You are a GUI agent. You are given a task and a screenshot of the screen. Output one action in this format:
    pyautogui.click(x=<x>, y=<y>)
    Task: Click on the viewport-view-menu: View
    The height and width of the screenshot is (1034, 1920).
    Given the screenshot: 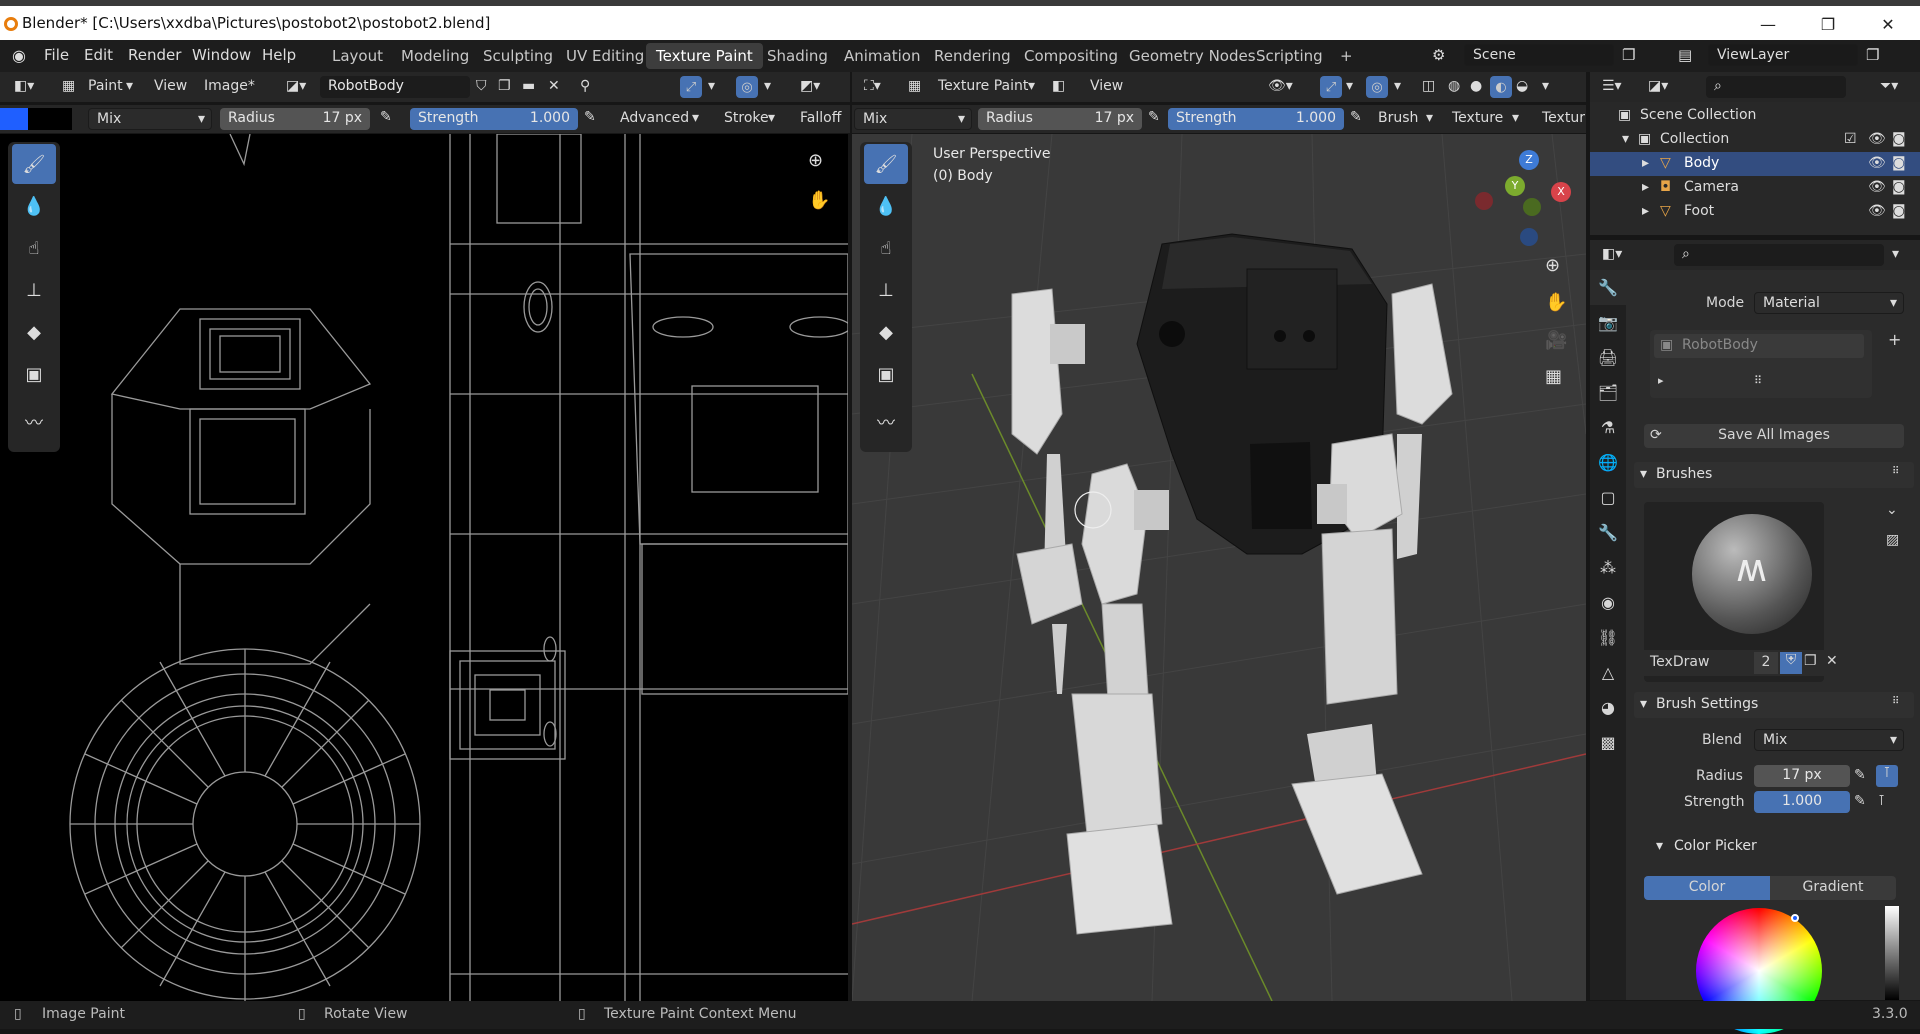 What is the action you would take?
    pyautogui.click(x=1106, y=86)
    